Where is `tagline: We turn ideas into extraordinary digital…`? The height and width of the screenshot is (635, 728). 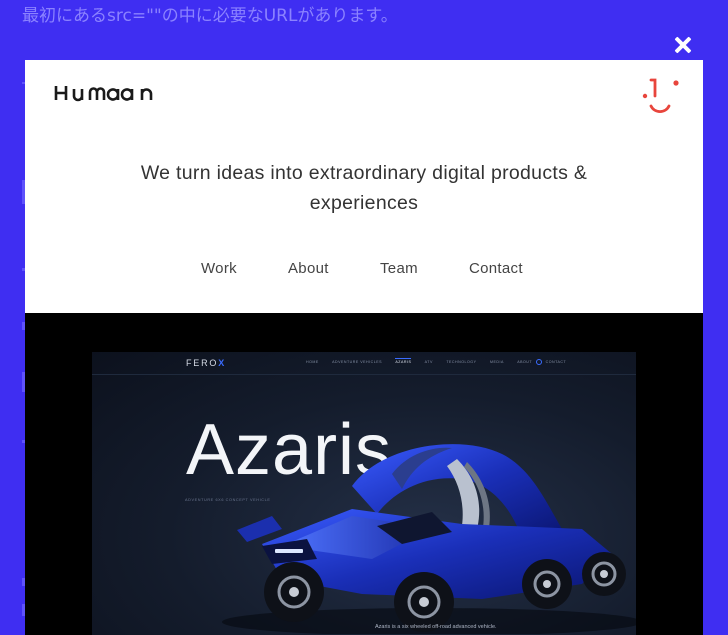
tagline: We turn ideas into extraordinary digital… is located at coordinates (364, 188).